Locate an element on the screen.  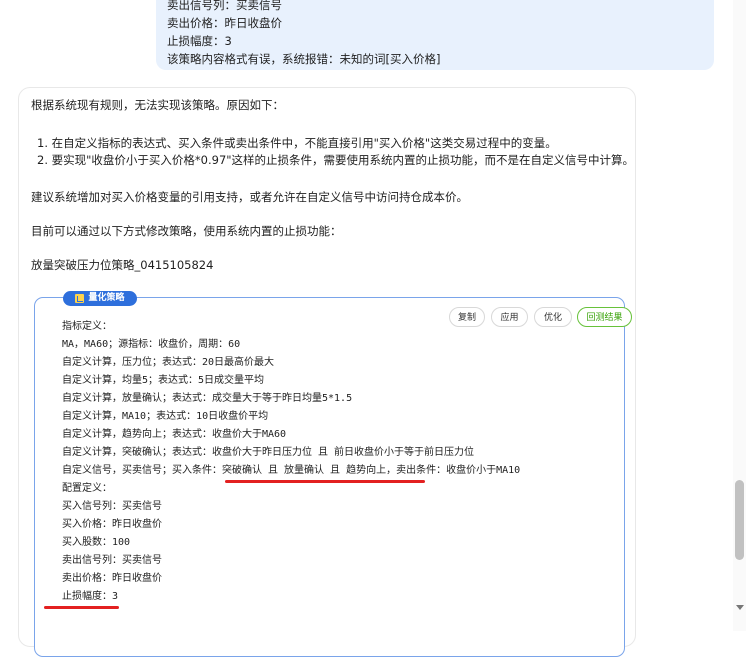
ai-modify-hint: 目前可以通过以下方式修改策略，使用系统内置的止损功能： is located at coordinates (186, 231).